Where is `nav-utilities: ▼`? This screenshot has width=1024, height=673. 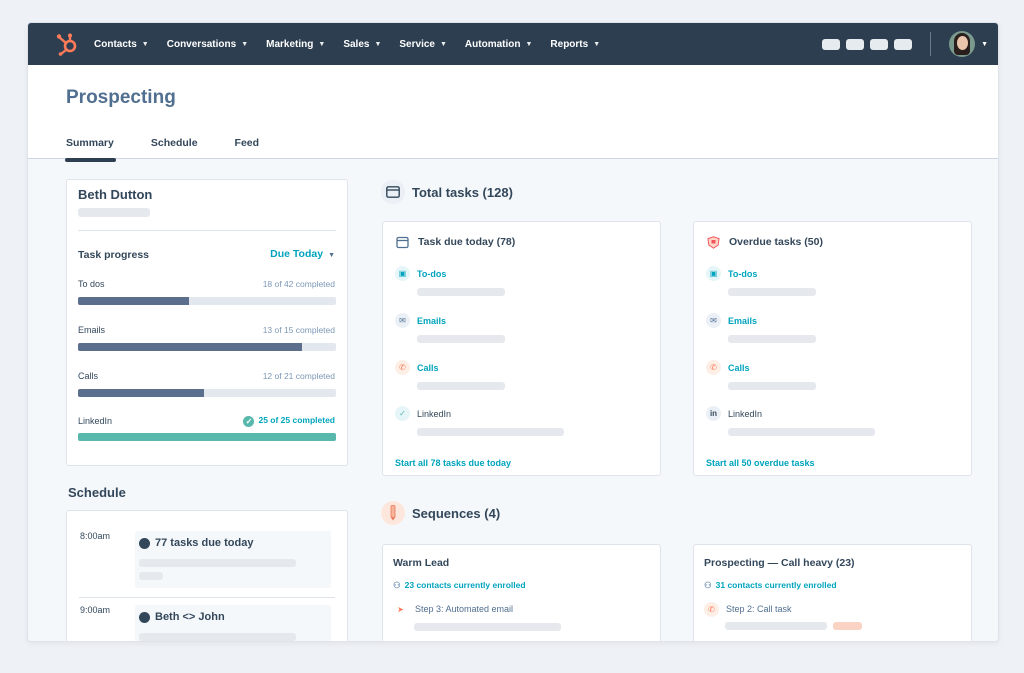 nav-utilities: ▼ is located at coordinates (902, 44).